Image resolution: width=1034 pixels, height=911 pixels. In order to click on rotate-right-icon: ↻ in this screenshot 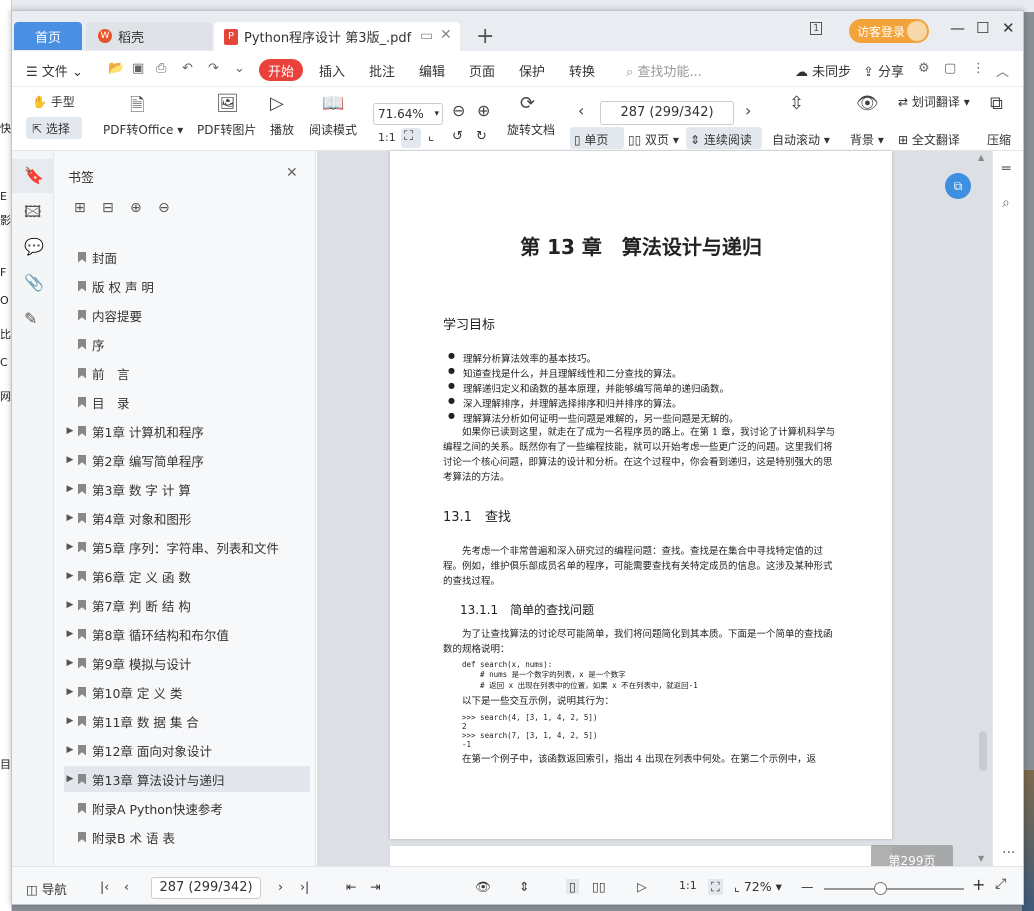, I will do `click(481, 136)`.